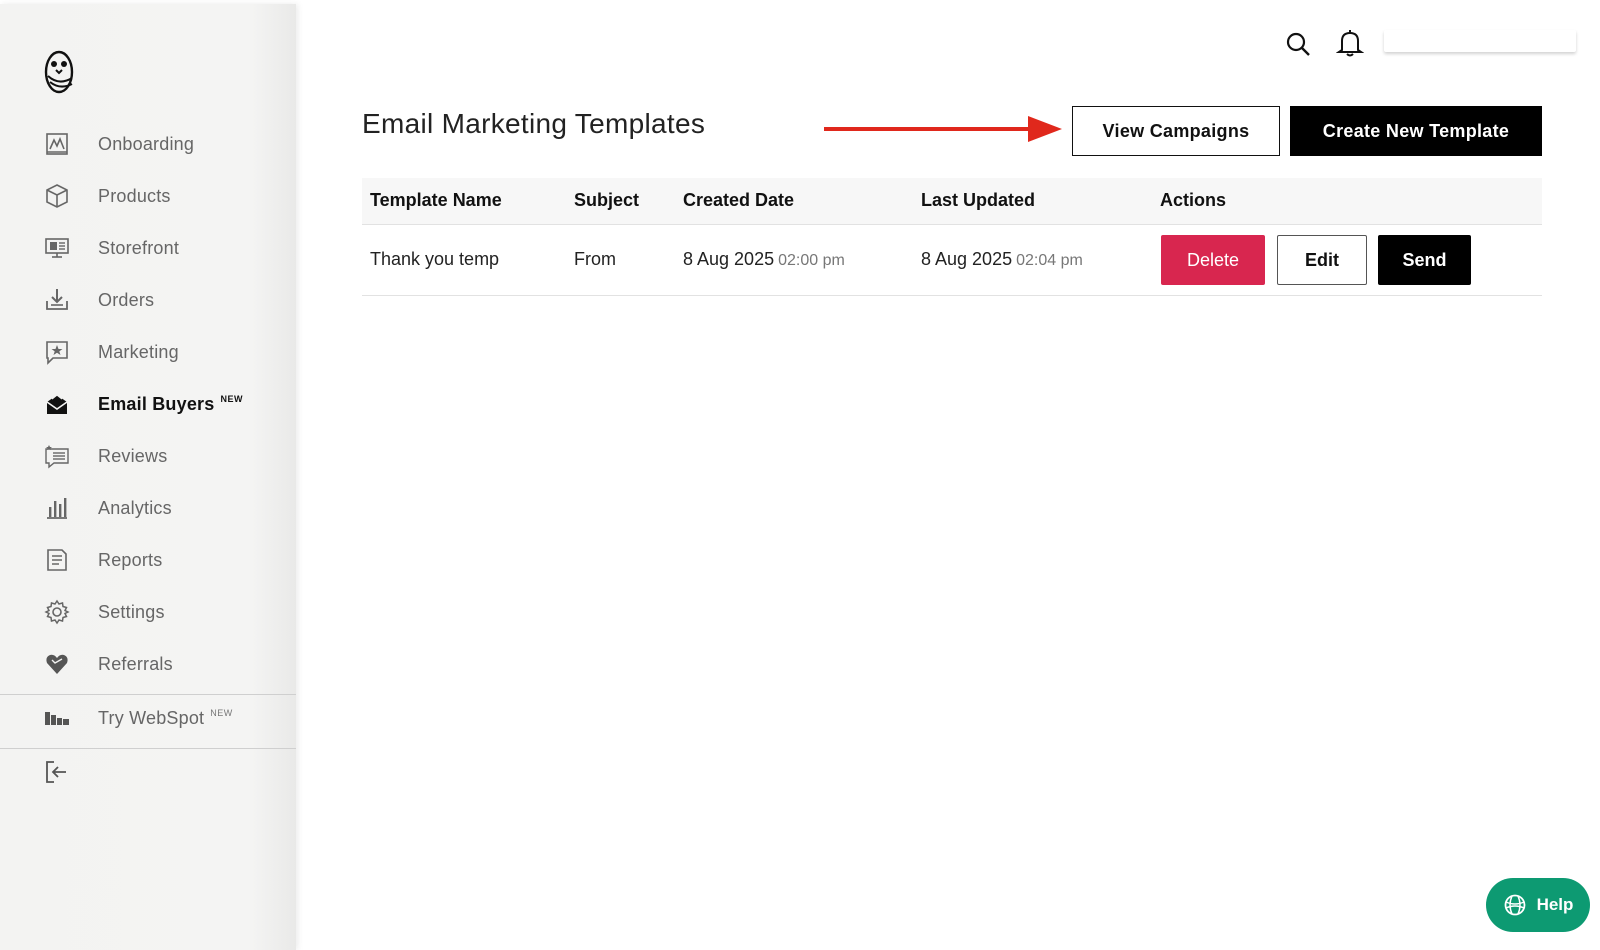  Describe the element at coordinates (135, 663) in the screenshot. I see `sidebar-item-label: Referrals` at that location.